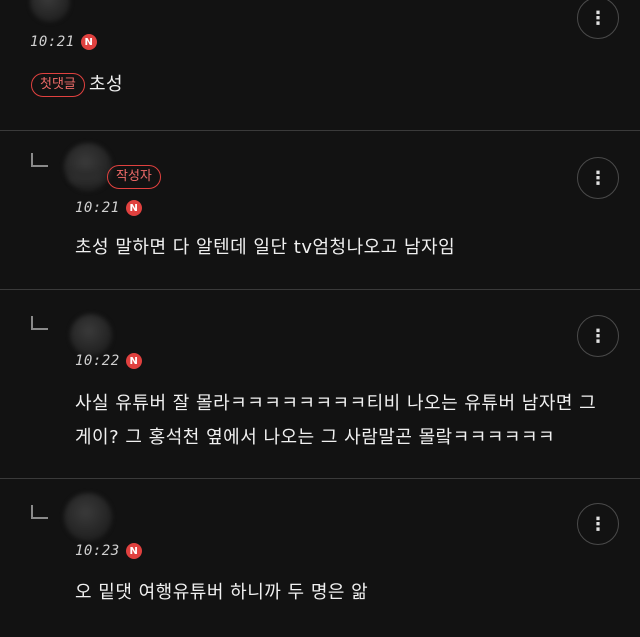 The width and height of the screenshot is (640, 637). What do you see at coordinates (336, 403) in the screenshot?
I see `comment-text-line-1: 사실 유튜버 잘 몰라ㅋㅋㅋㅋㅋㅋㅋㅋ티비 나오는 유튜버 남자면 그` at bounding box center [336, 403].